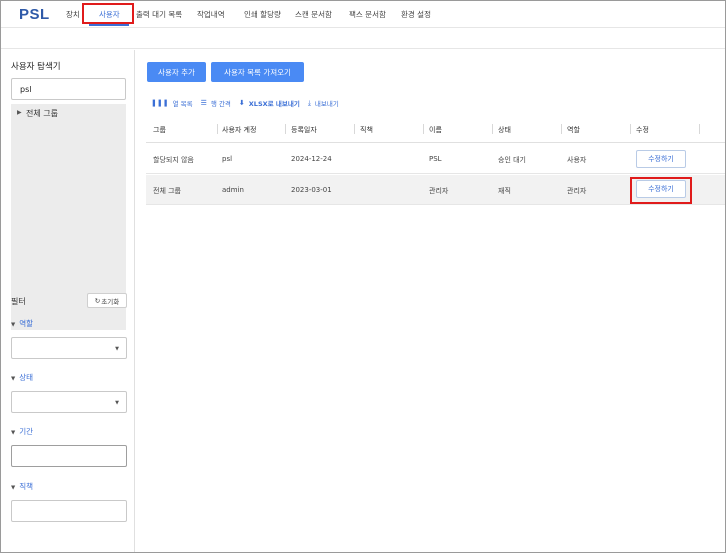 The image size is (726, 553). What do you see at coordinates (241, 103) in the screenshot?
I see `download-icon: ⬇` at bounding box center [241, 103].